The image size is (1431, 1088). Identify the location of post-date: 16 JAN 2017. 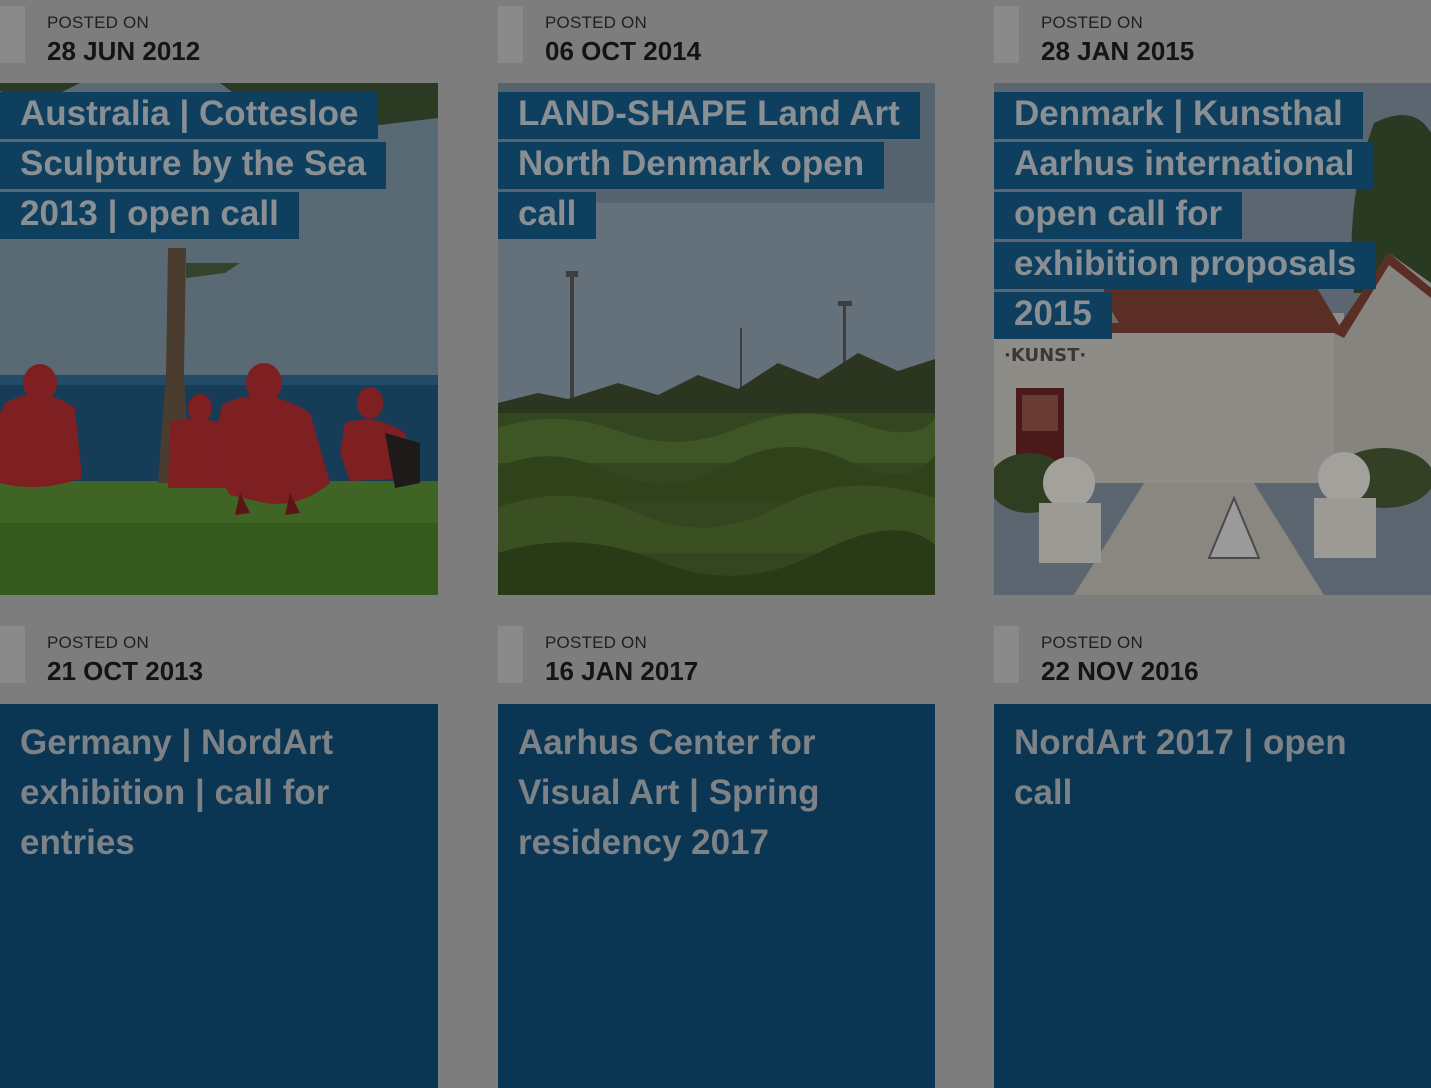
(622, 671).